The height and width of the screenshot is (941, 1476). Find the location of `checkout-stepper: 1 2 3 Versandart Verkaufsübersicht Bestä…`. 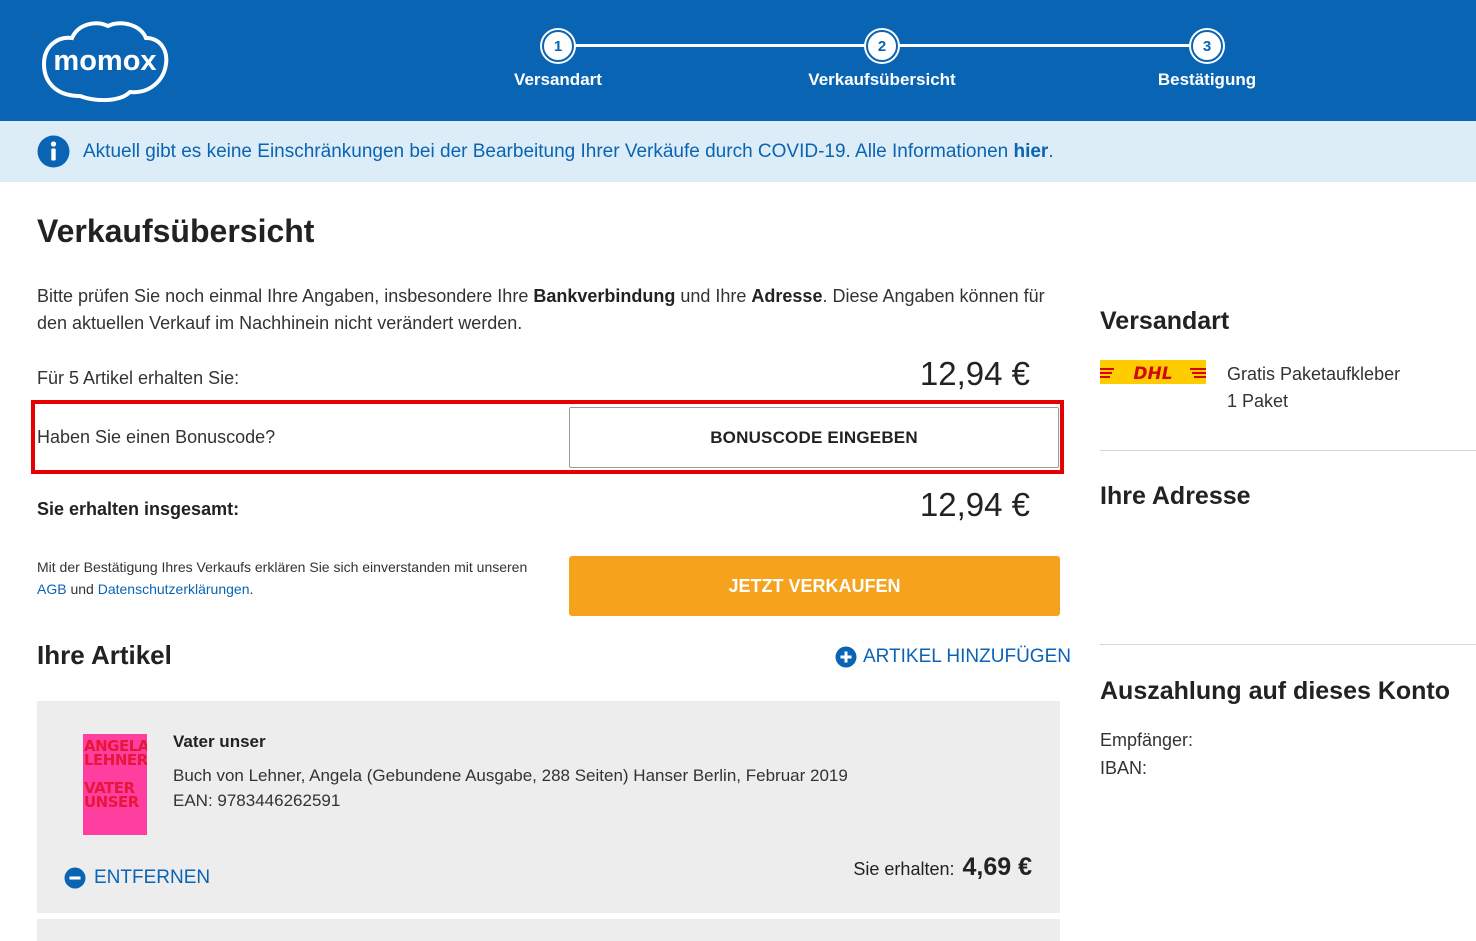

checkout-stepper: 1 2 3 Versandart Verkaufsübersicht Bestä… is located at coordinates (738, 60).